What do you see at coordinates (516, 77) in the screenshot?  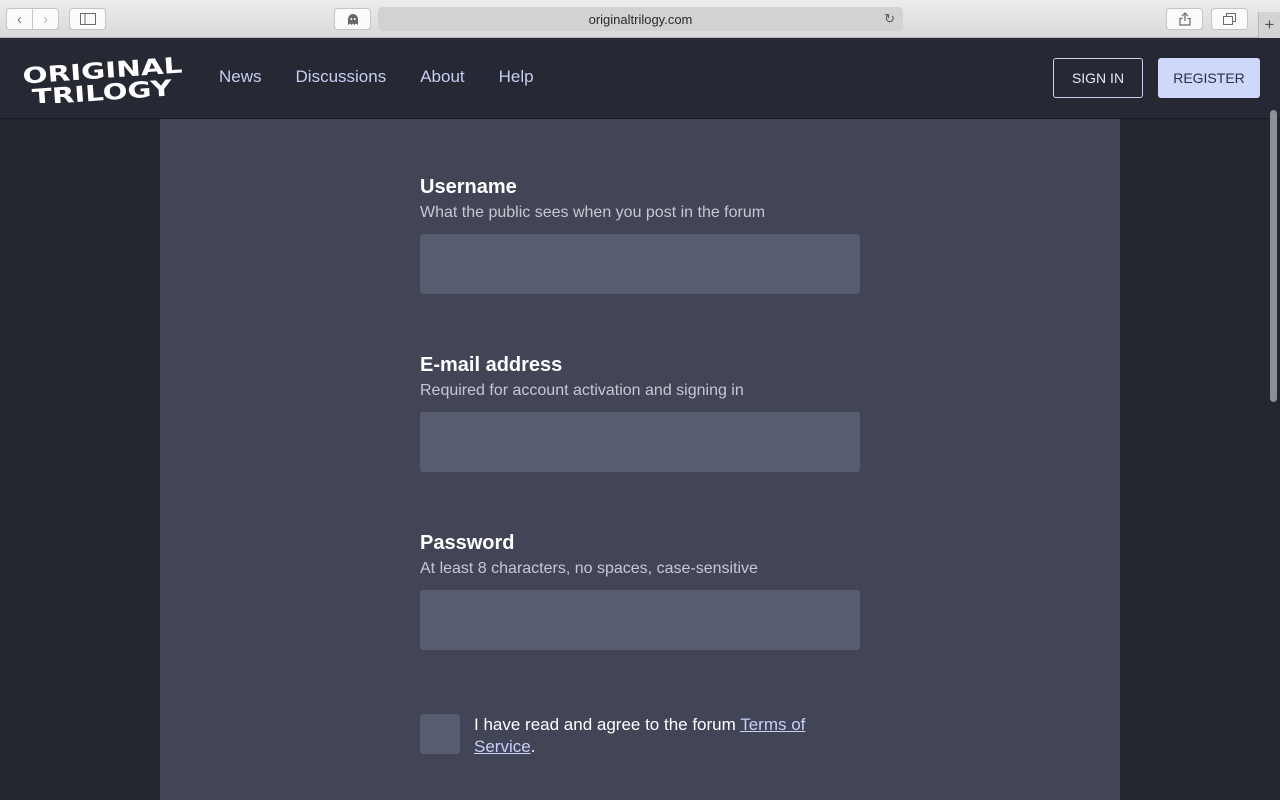 I see `nav-help: Help` at bounding box center [516, 77].